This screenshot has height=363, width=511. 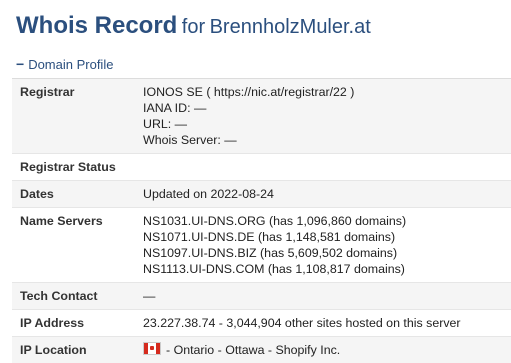 What do you see at coordinates (323, 194) in the screenshot?
I see `row-value: Updated on 2022-08-24` at bounding box center [323, 194].